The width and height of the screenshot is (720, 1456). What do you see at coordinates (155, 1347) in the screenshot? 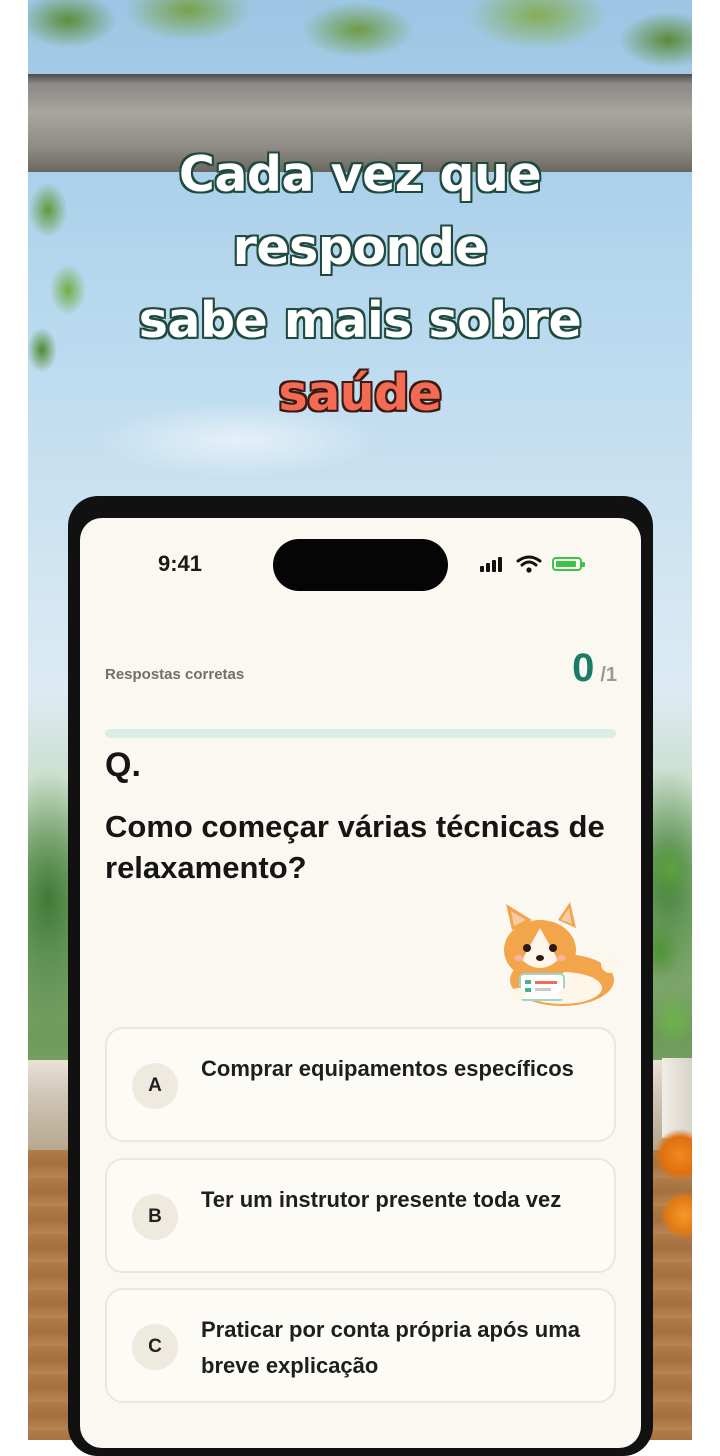
I see `option-letter-c: C` at bounding box center [155, 1347].